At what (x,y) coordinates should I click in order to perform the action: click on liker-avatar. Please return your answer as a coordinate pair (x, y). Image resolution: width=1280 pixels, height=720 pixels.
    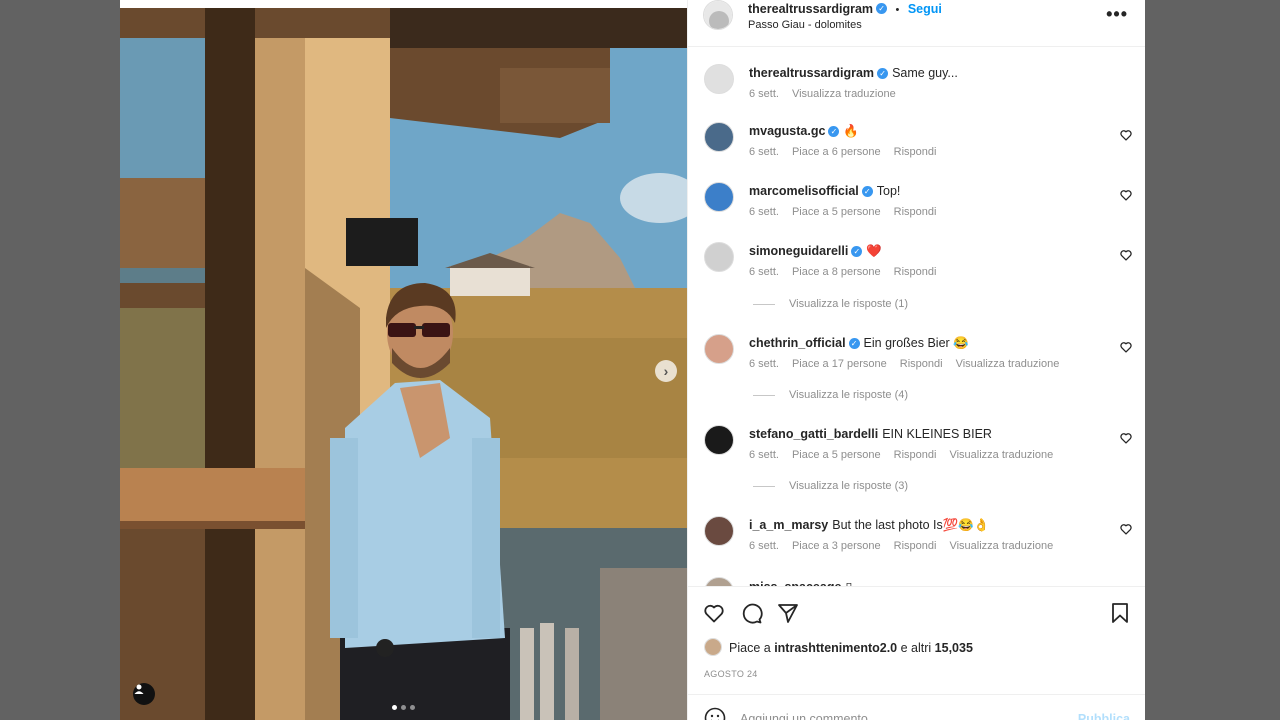
    Looking at the image, I should click on (713, 647).